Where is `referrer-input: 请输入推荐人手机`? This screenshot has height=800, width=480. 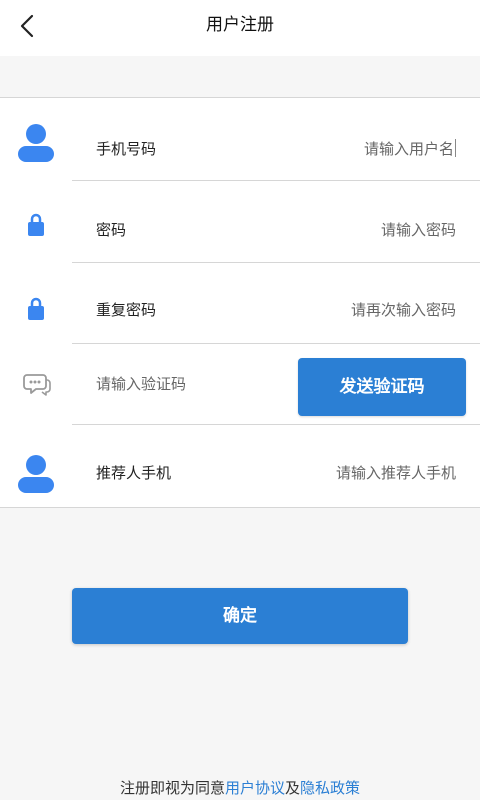 referrer-input: 请输入推荐人手机 is located at coordinates (396, 472).